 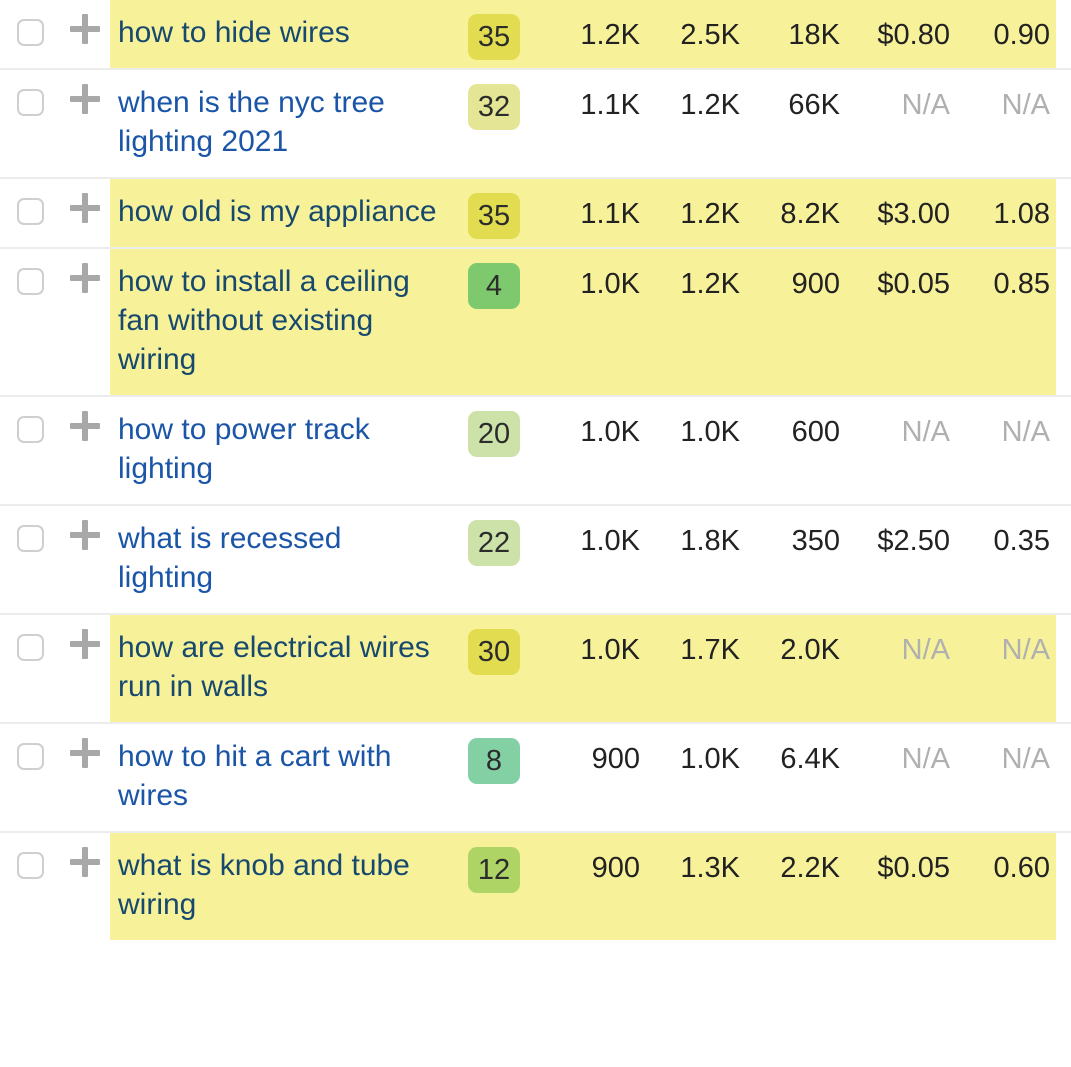 What do you see at coordinates (279, 885) in the screenshot?
I see `keyword-link: what is knob and tube wiring` at bounding box center [279, 885].